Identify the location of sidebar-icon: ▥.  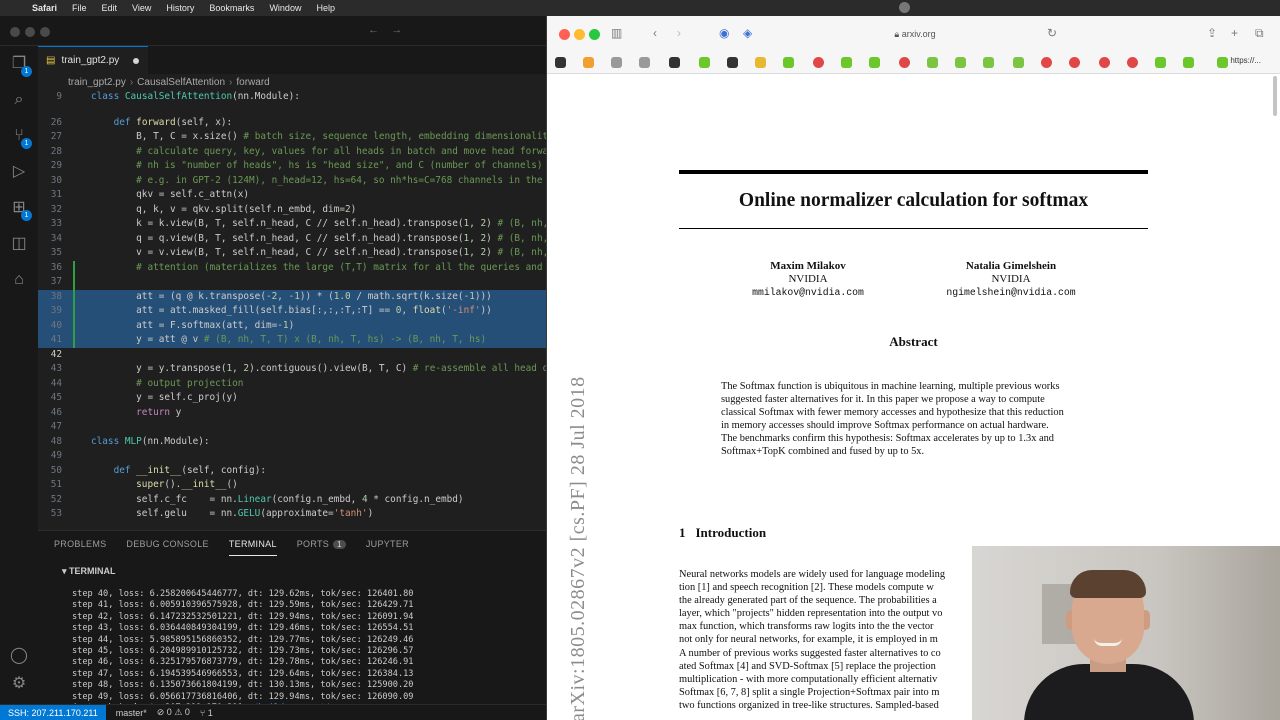
(616, 33).